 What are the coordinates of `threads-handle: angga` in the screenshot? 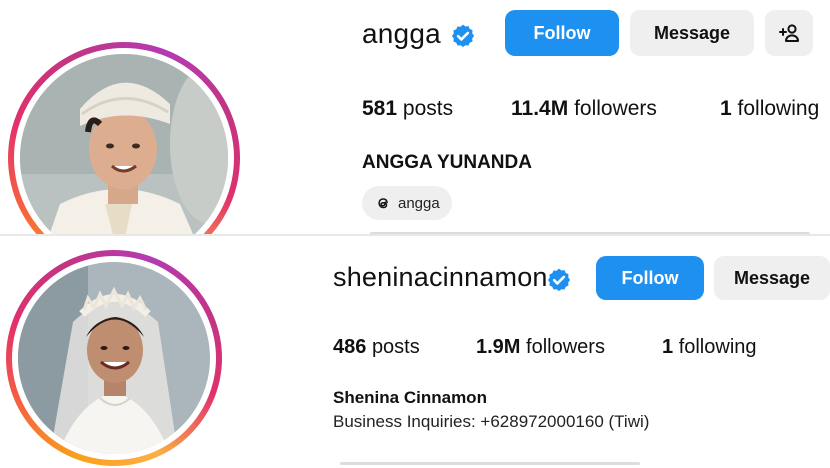 It's located at (419, 203).